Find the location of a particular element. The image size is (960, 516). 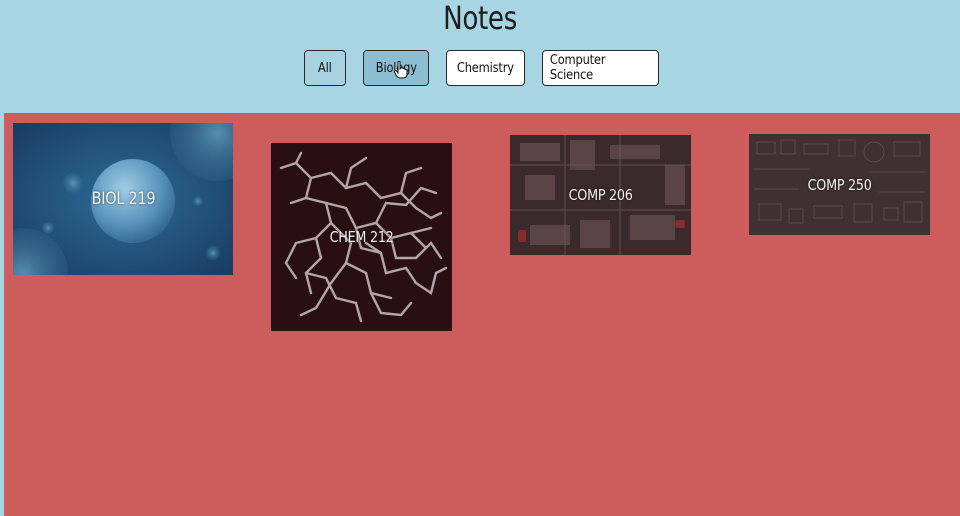

card-chem-212: CHEM 212 is located at coordinates (361, 237).